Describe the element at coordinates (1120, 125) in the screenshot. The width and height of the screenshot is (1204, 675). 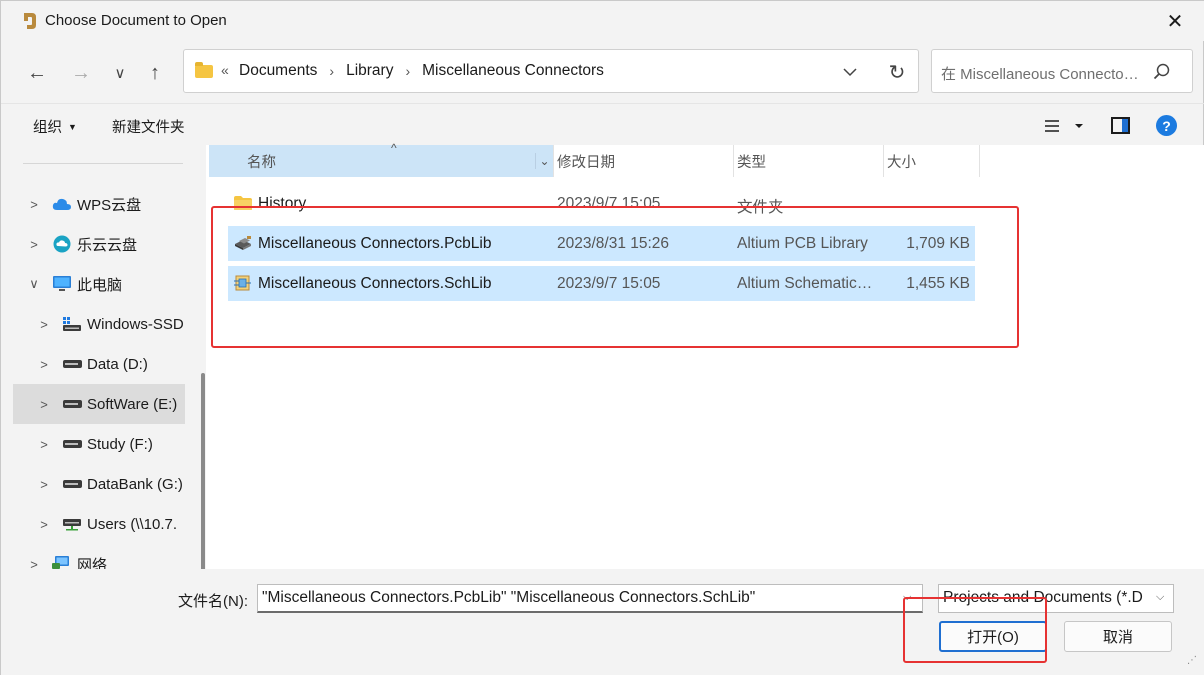
I see `preview-pane-icon` at that location.